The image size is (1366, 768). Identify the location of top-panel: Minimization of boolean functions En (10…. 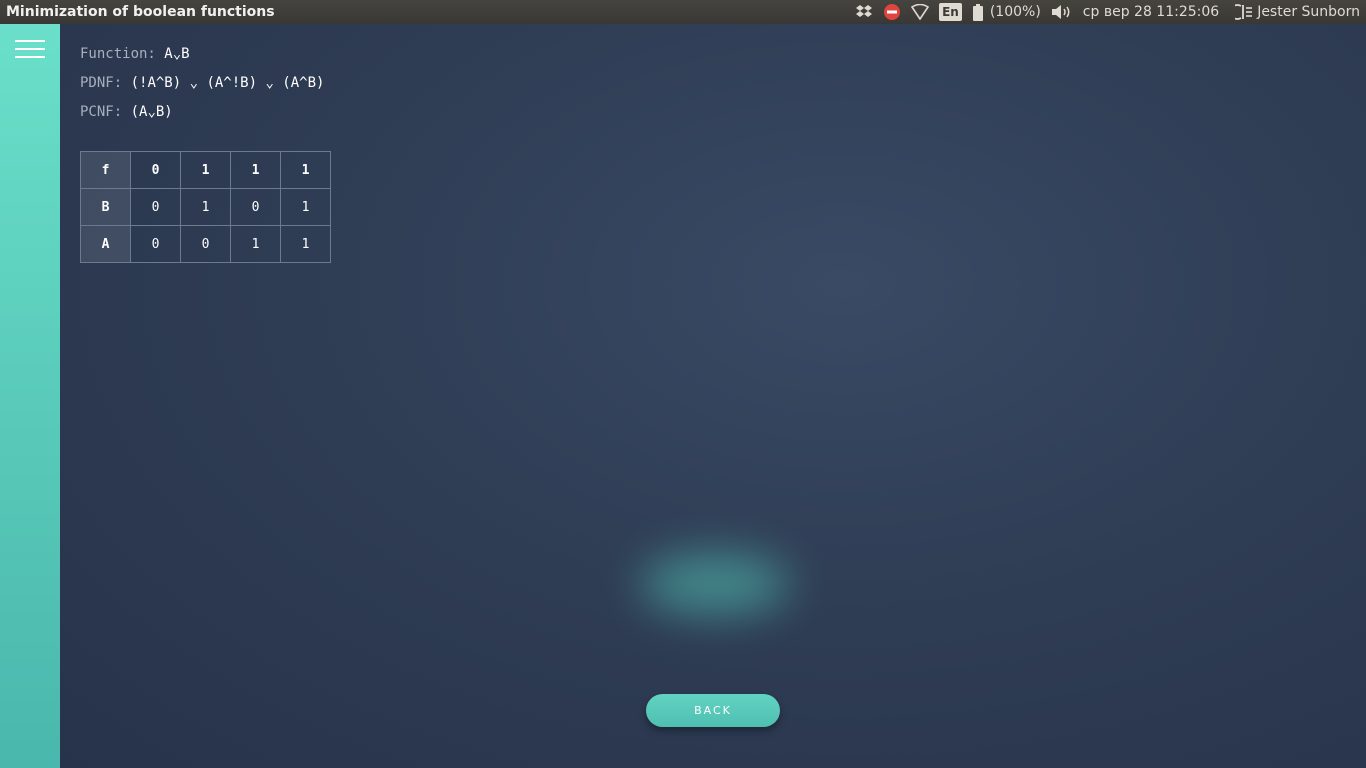
(683, 12).